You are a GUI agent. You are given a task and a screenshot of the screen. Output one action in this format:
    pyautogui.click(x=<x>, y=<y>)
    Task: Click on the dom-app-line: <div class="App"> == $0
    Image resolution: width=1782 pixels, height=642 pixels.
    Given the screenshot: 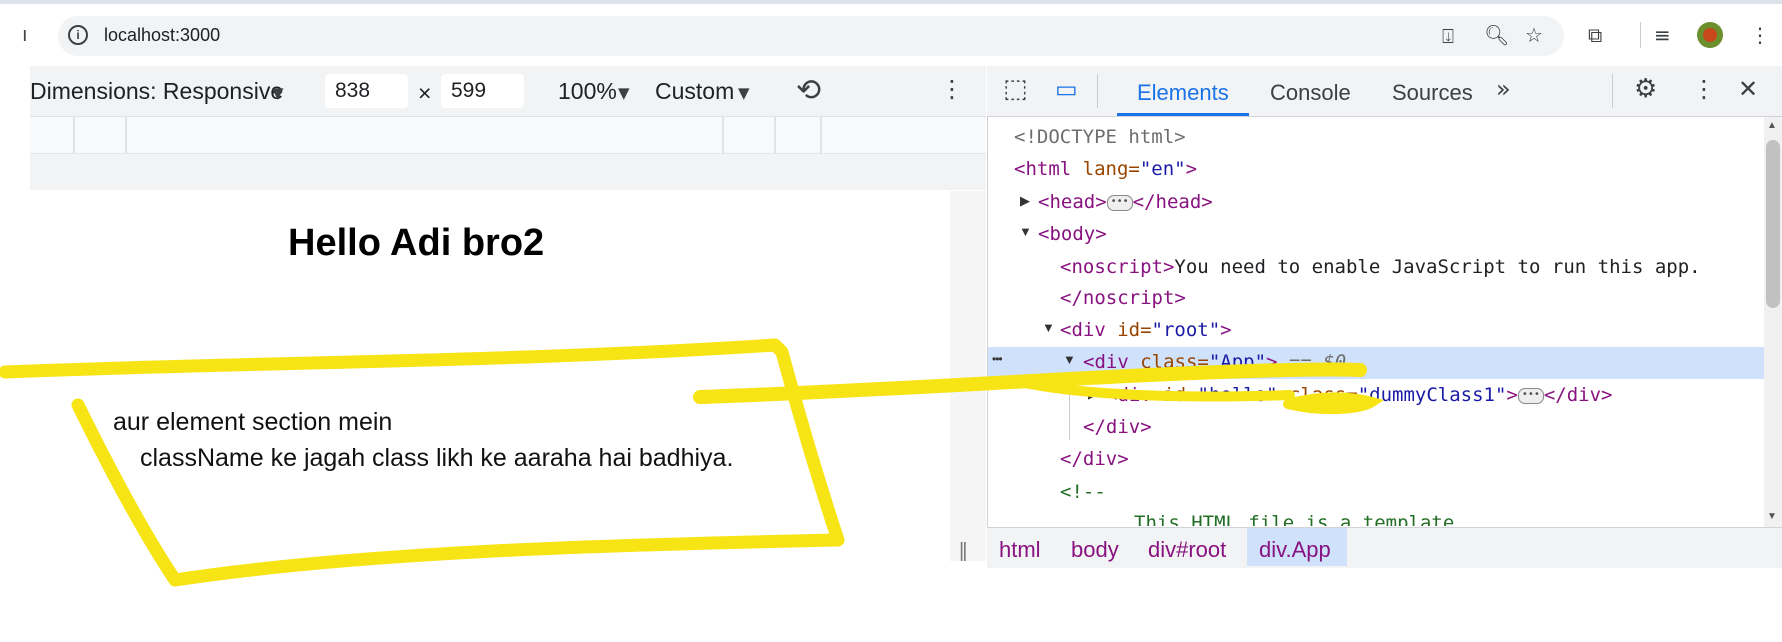 What is the action you would take?
    pyautogui.click(x=1214, y=362)
    